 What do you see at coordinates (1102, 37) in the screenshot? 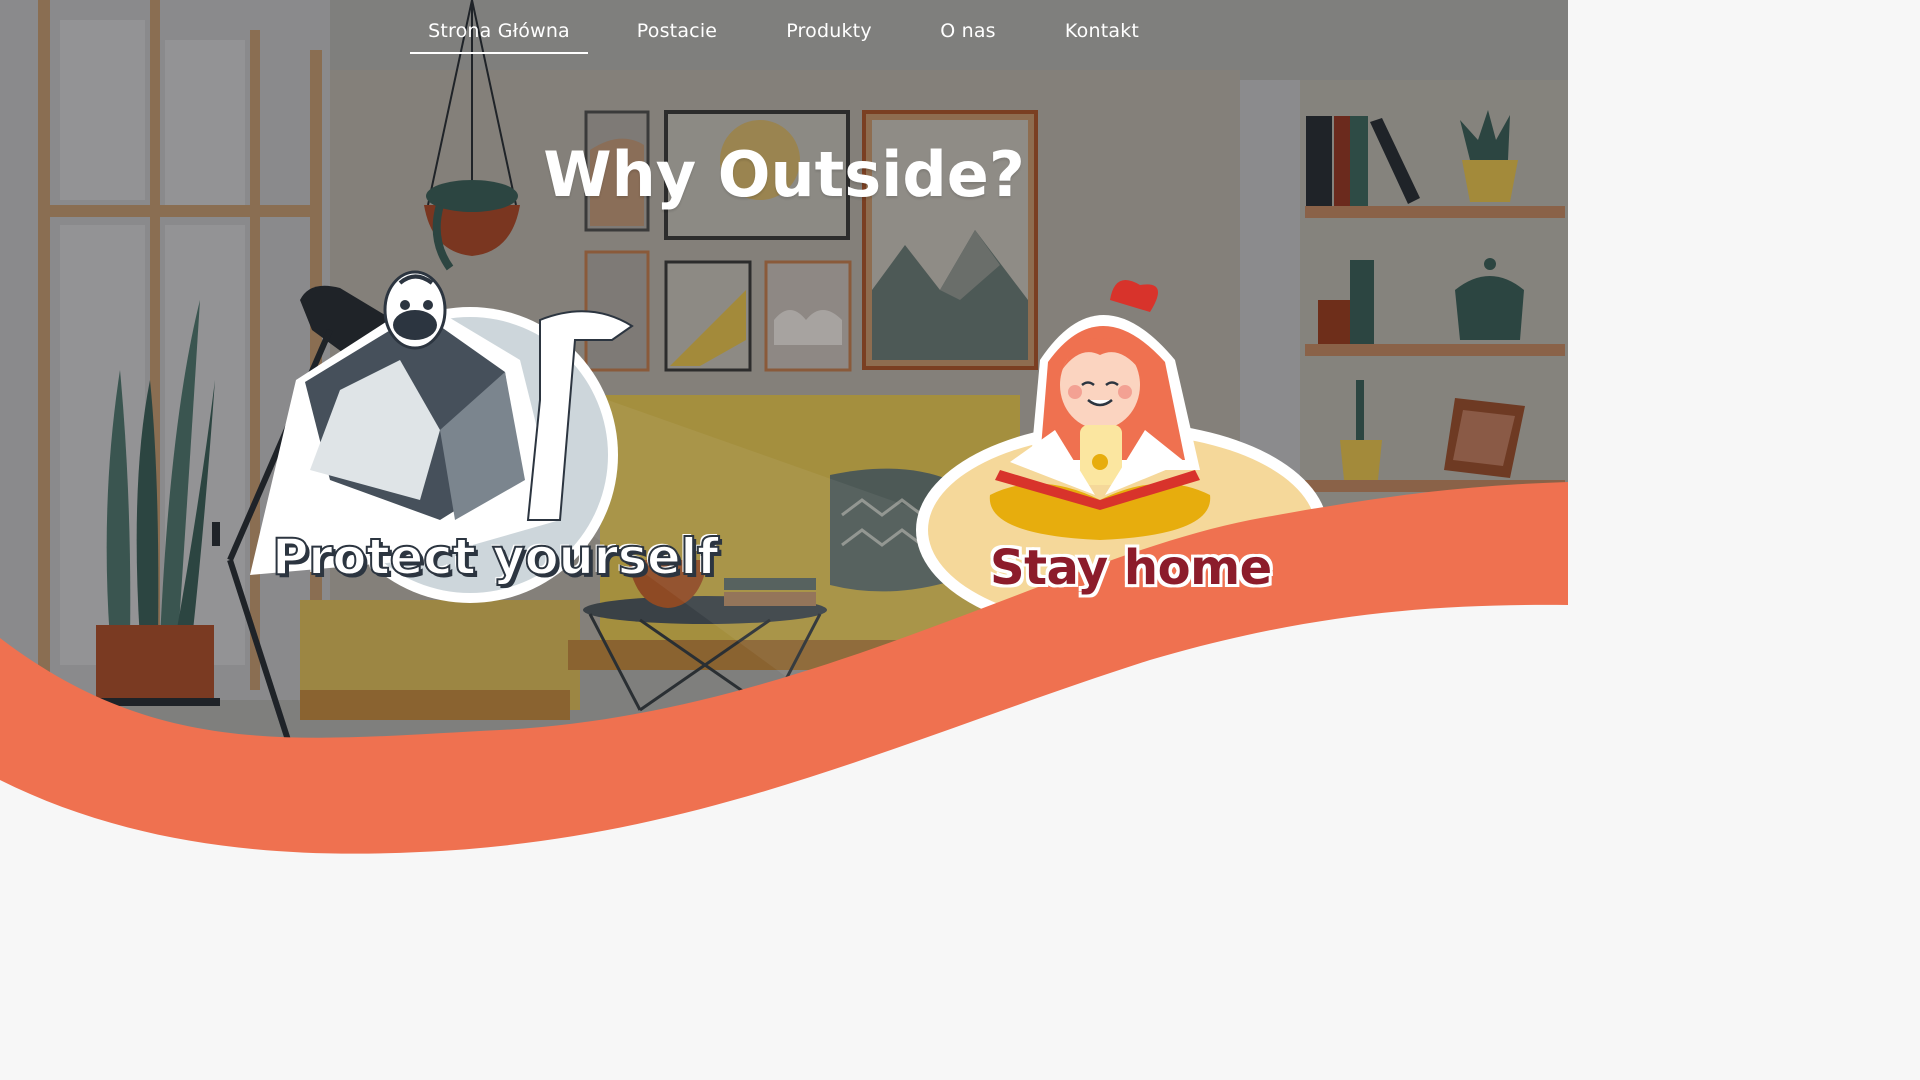
I see `nav-contact: Kontakt` at bounding box center [1102, 37].